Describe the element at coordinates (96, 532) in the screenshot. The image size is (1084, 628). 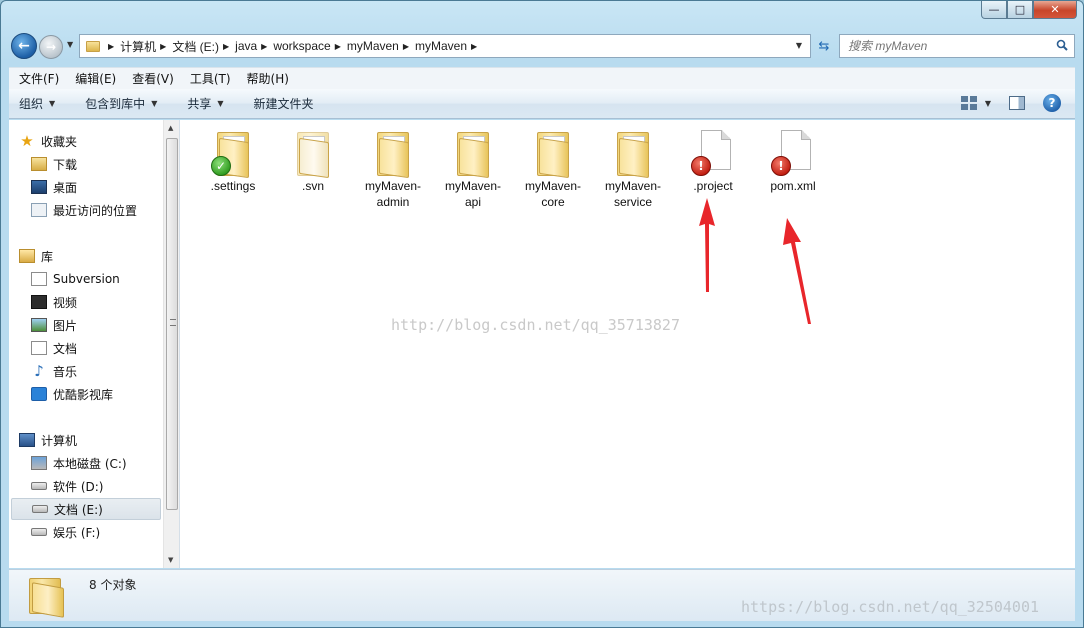
I see `nav-item-drive-f: 娱乐 (F:)` at that location.